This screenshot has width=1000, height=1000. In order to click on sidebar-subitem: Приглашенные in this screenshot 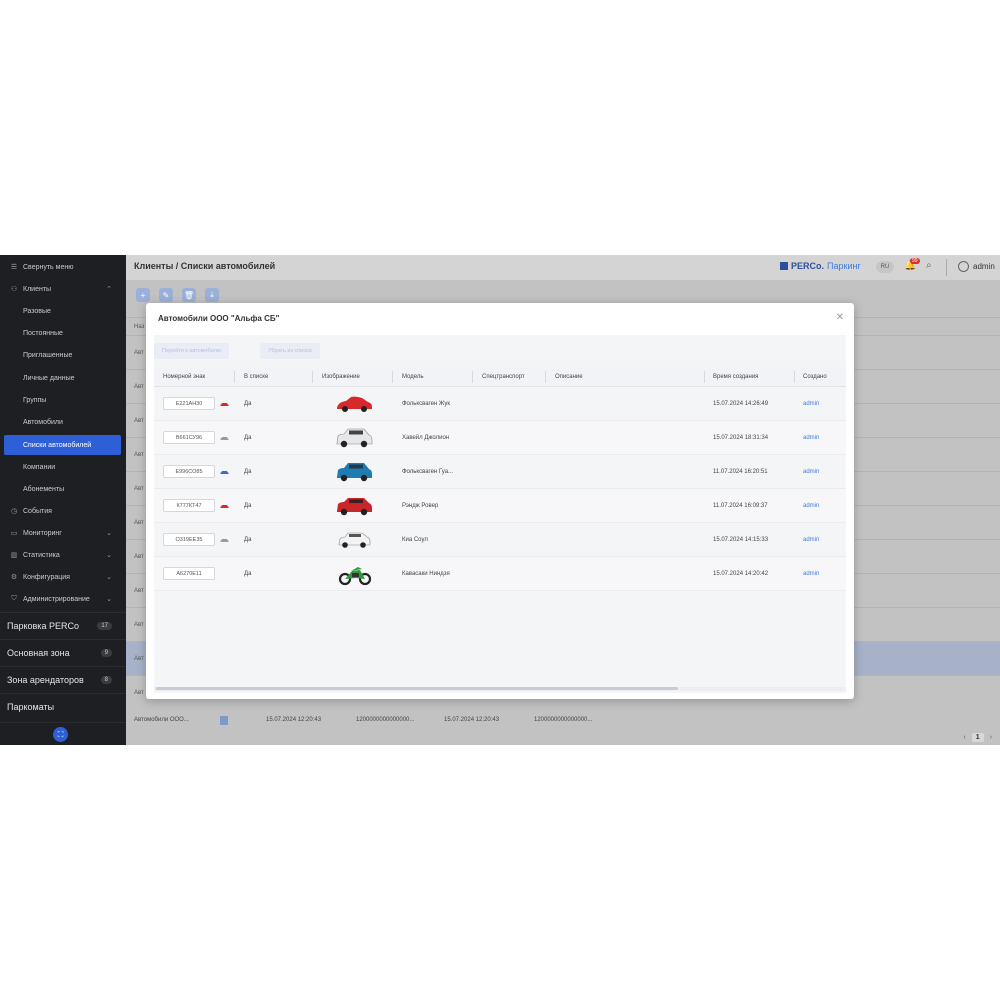, I will do `click(63, 355)`.